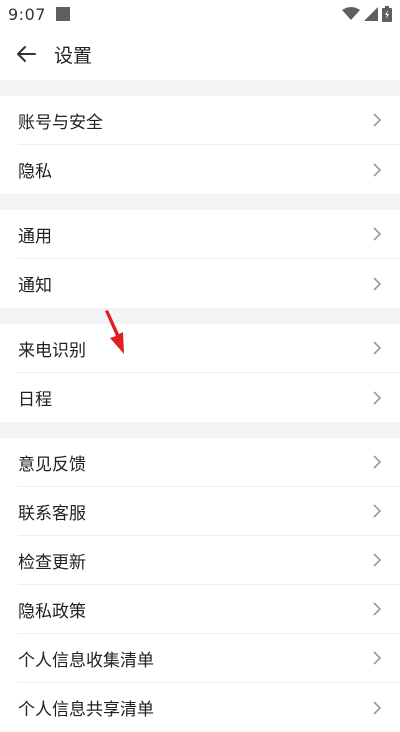  I want to click on back-arrow-icon, so click(26, 54).